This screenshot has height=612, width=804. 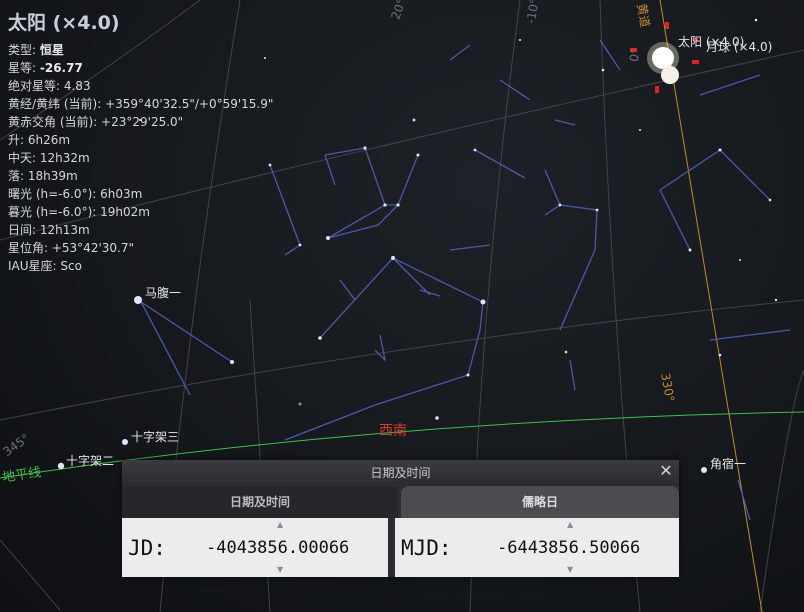 I want to click on info-row: 曙光 (h=-6.0°): 6h03m, so click(x=140, y=194).